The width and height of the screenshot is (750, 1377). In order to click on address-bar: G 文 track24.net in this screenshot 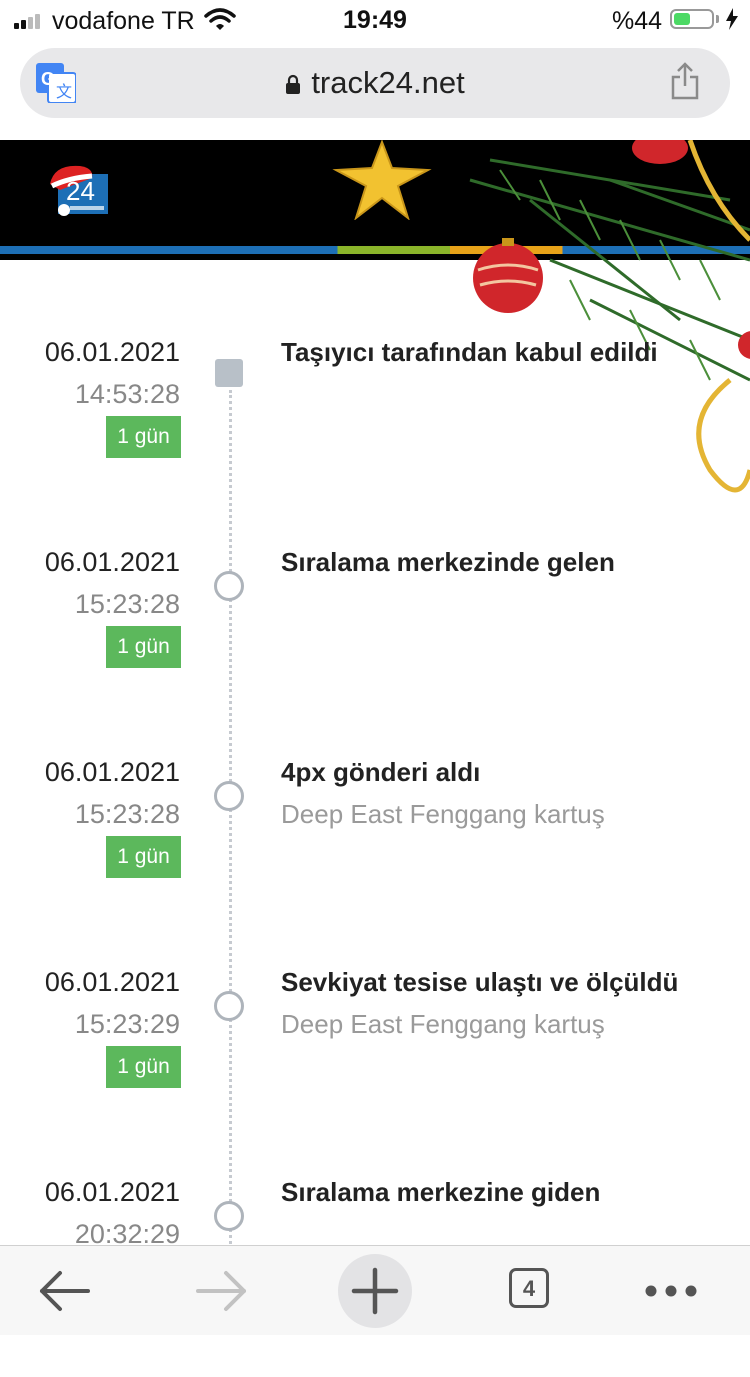, I will do `click(375, 83)`.